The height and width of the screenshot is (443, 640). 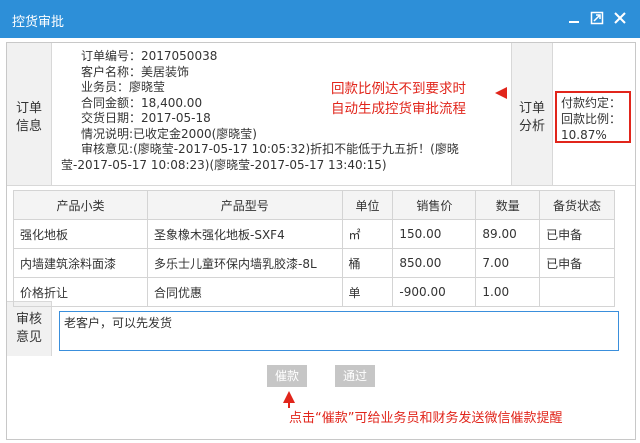 I want to click on cell-price: 150.00, so click(x=434, y=234).